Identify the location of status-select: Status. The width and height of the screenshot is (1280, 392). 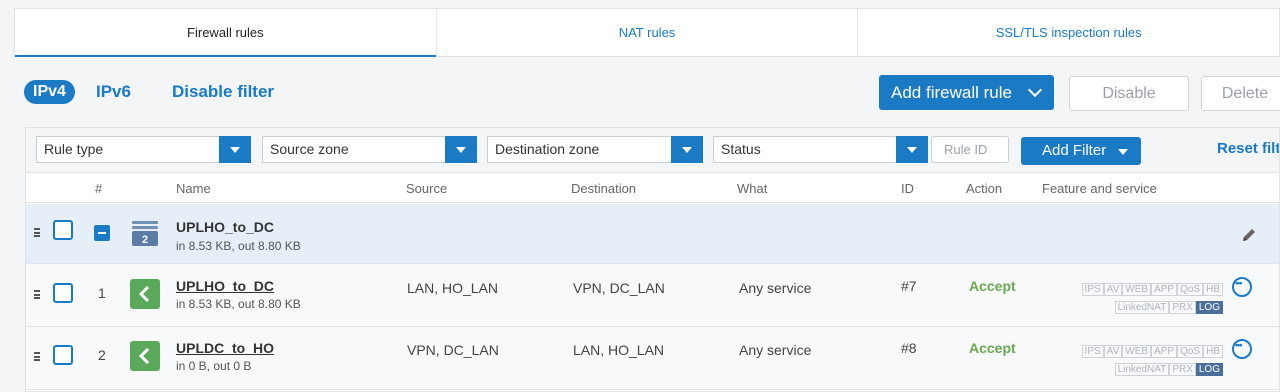
(820, 149).